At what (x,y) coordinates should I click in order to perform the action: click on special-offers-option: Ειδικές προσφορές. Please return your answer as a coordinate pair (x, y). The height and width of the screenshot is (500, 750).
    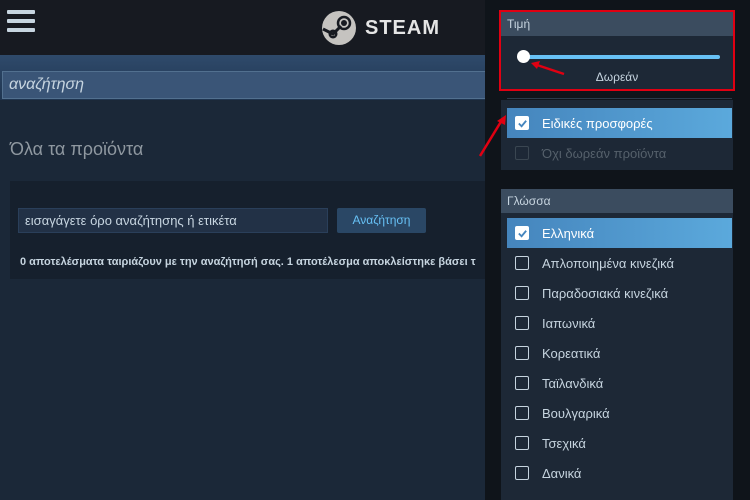
    Looking at the image, I should click on (619, 123).